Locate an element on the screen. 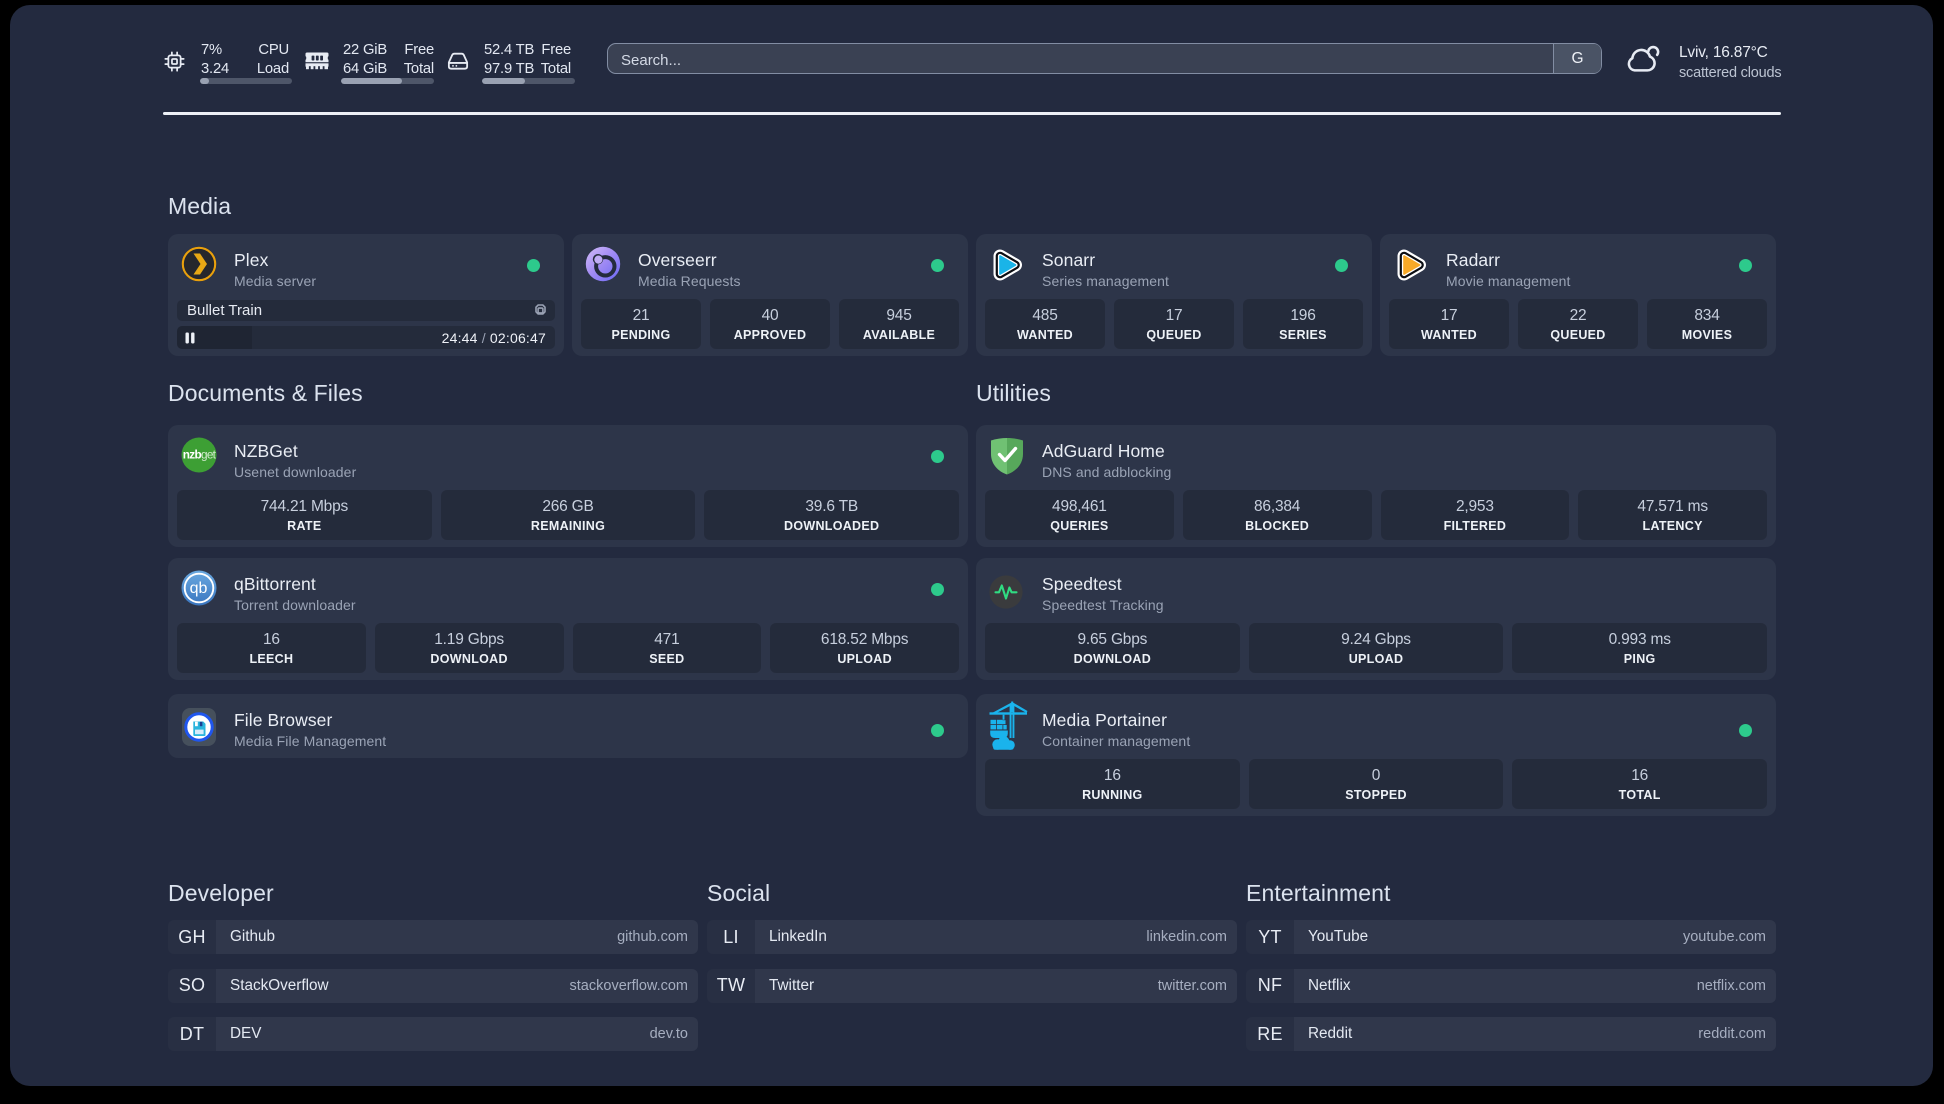 The image size is (1944, 1104). svg-text: qb is located at coordinates (199, 588).